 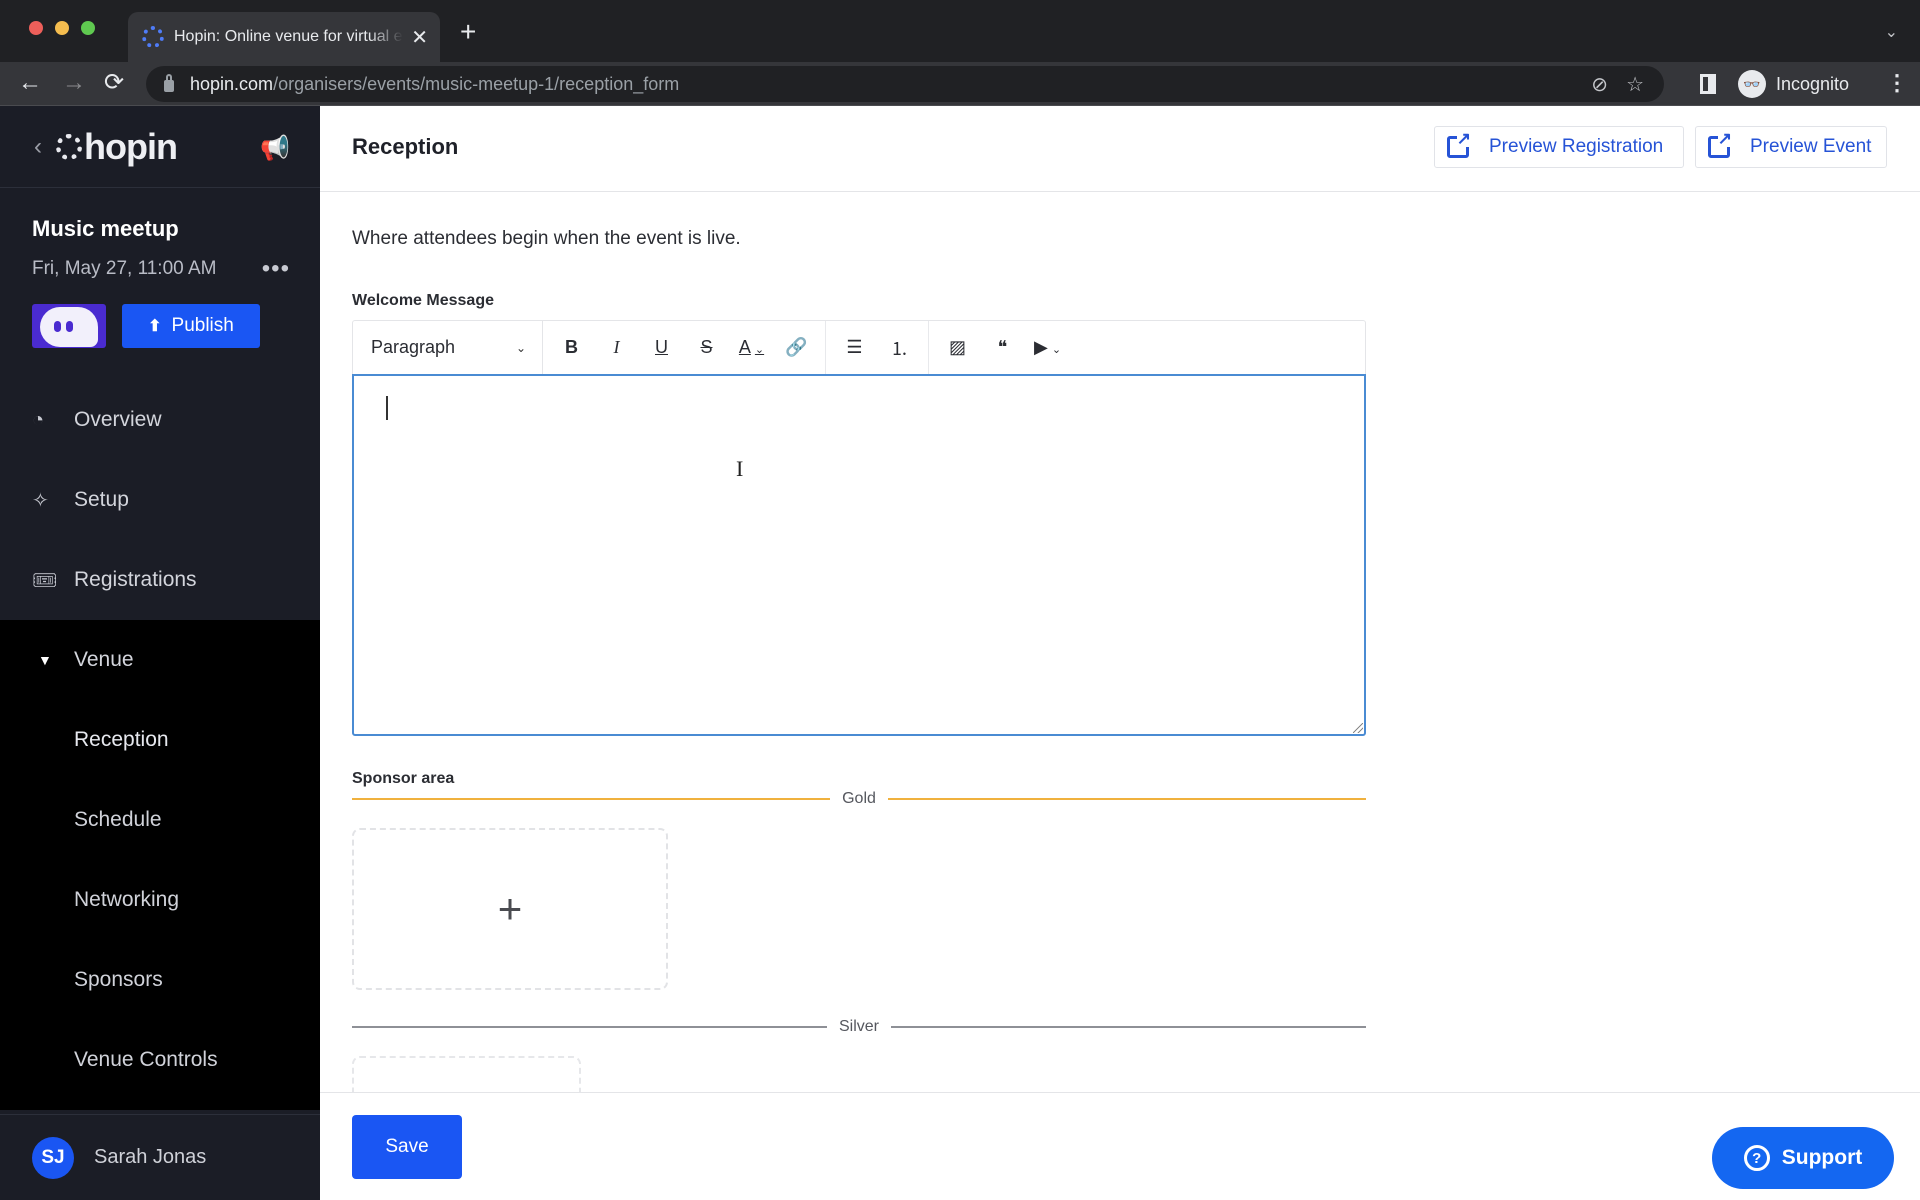 What do you see at coordinates (1635, 84) in the screenshot?
I see `bookmark-star-icon: ☆` at bounding box center [1635, 84].